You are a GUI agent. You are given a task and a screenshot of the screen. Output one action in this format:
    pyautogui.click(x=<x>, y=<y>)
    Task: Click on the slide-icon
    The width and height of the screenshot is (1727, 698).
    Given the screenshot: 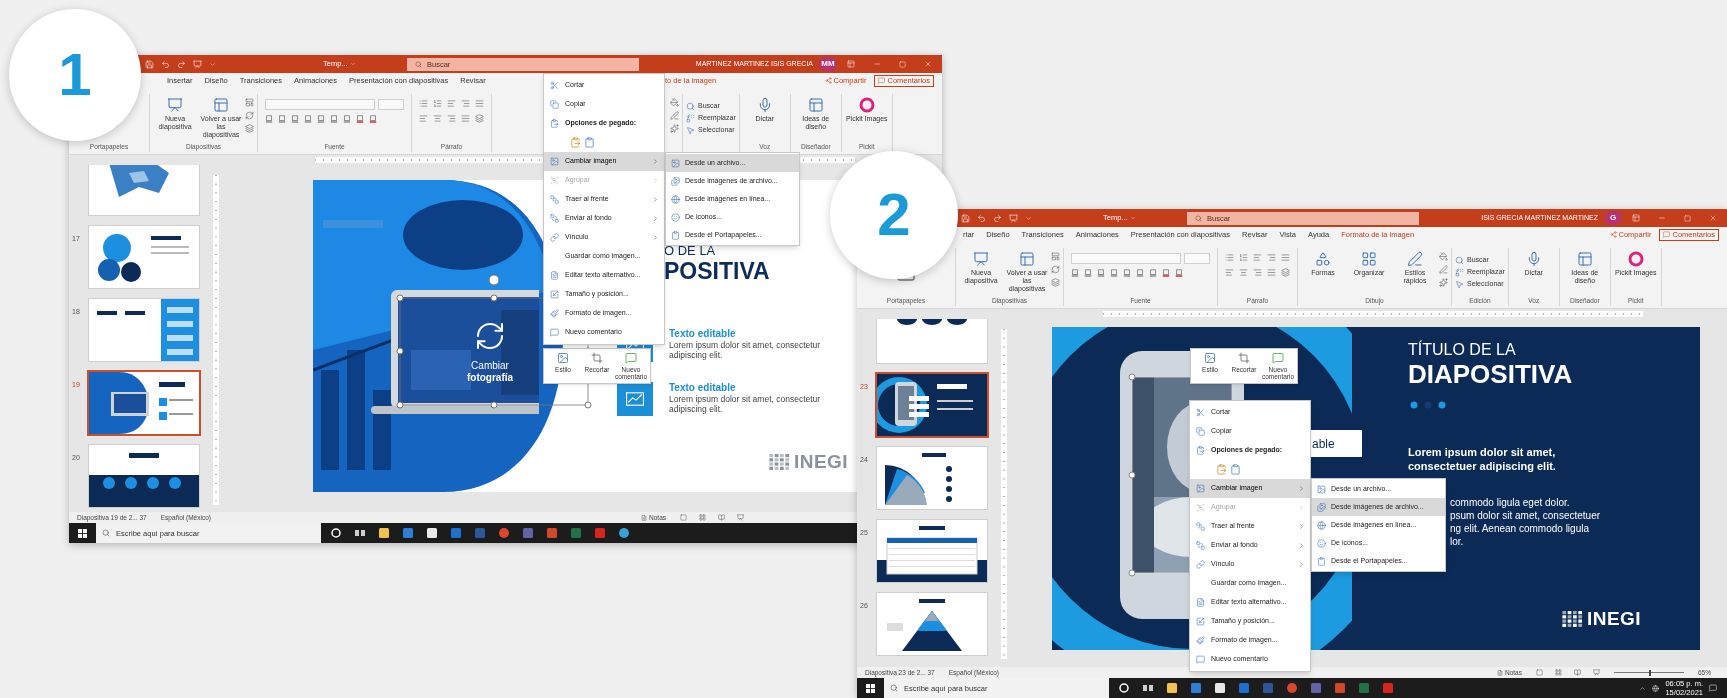 What is the action you would take?
    pyautogui.click(x=981, y=259)
    